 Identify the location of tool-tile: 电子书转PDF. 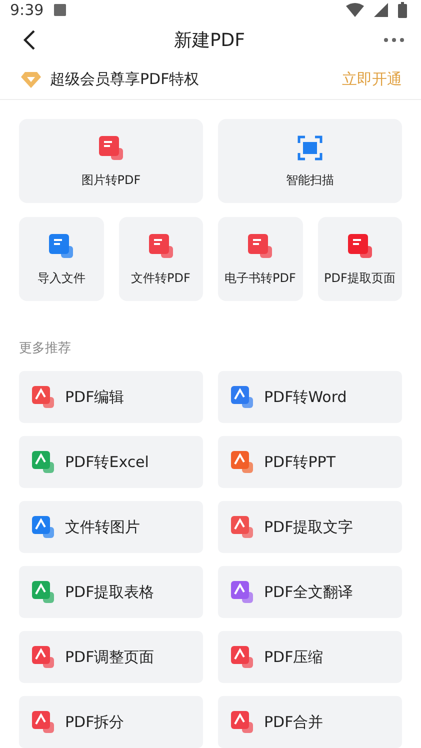
(260, 259).